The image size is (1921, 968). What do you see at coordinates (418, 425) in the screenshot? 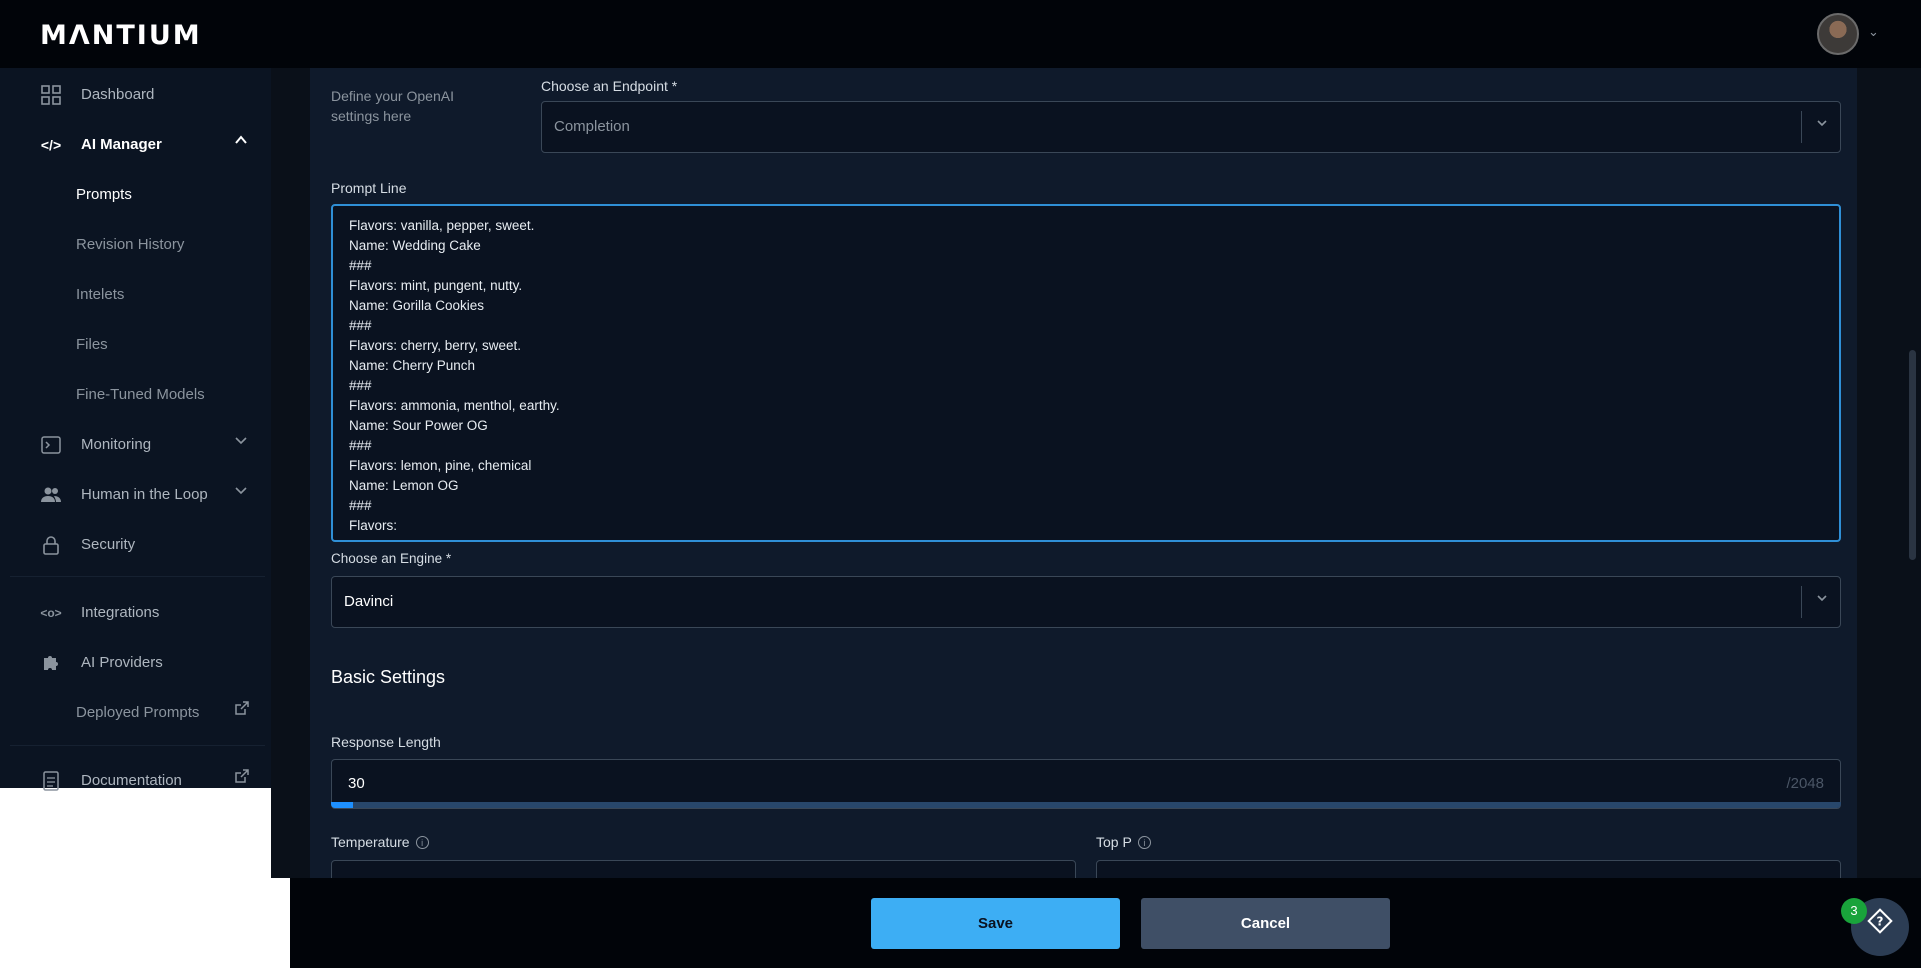
I see `prompt-line-text: Name: Sour Power OG` at bounding box center [418, 425].